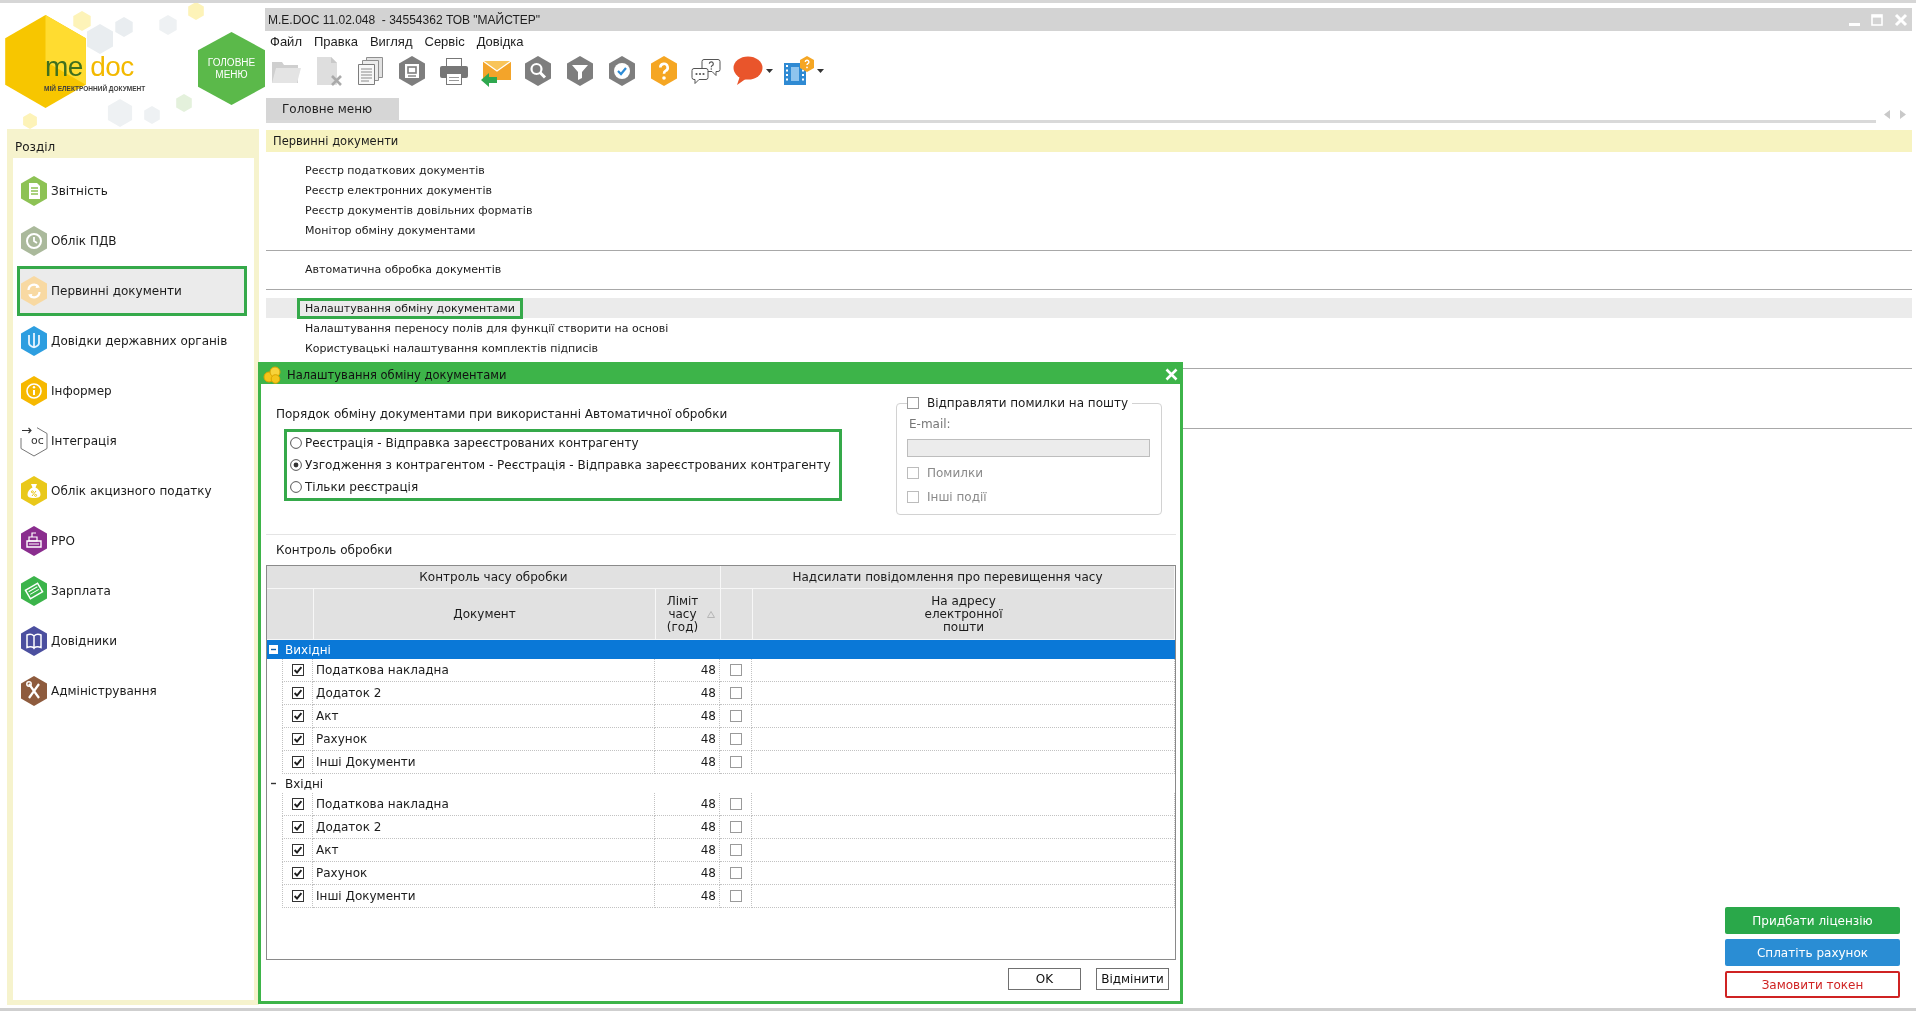  I want to click on moneybag-hexagon-icon, so click(34, 491).